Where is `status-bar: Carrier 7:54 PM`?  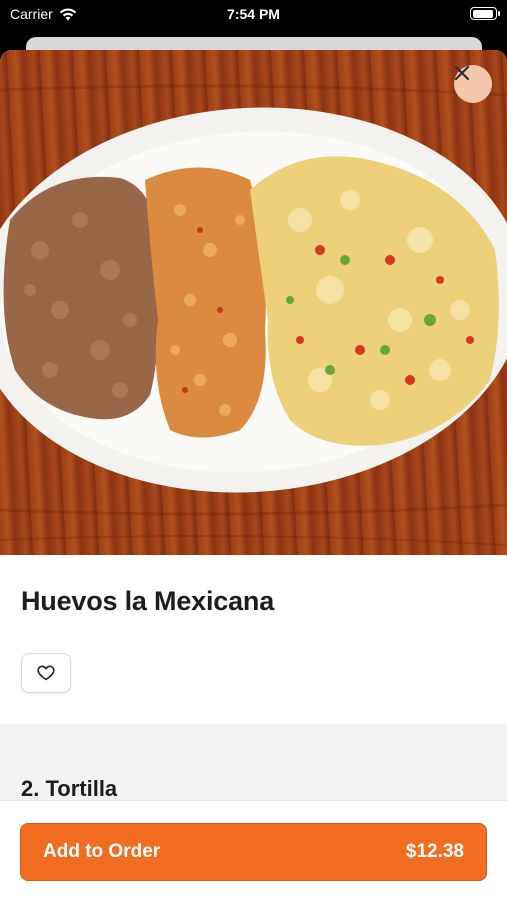 status-bar: Carrier 7:54 PM is located at coordinates (253, 15).